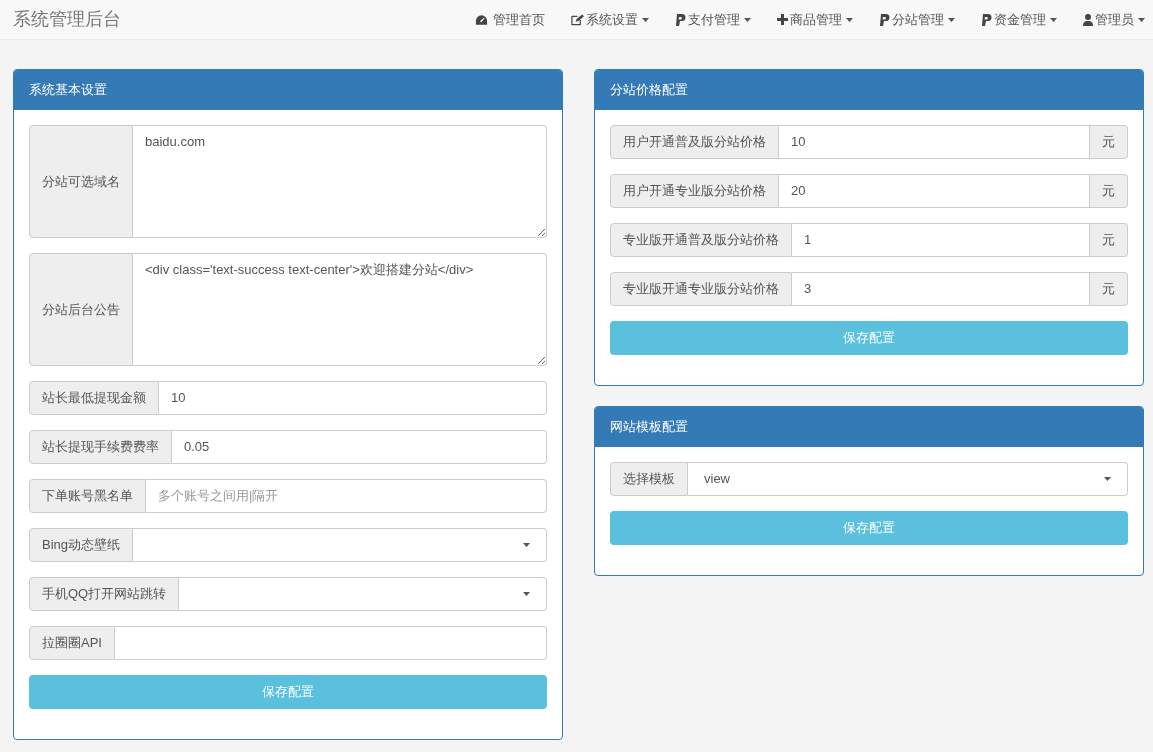 The image size is (1153, 752). What do you see at coordinates (694, 191) in the screenshot?
I see `field-label: 用户开通专业版分站价格` at bounding box center [694, 191].